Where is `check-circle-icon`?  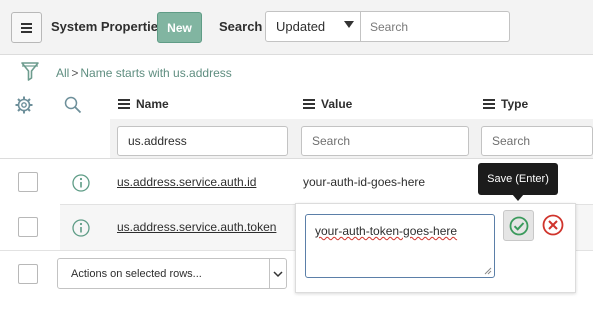
check-circle-icon is located at coordinates (518, 225).